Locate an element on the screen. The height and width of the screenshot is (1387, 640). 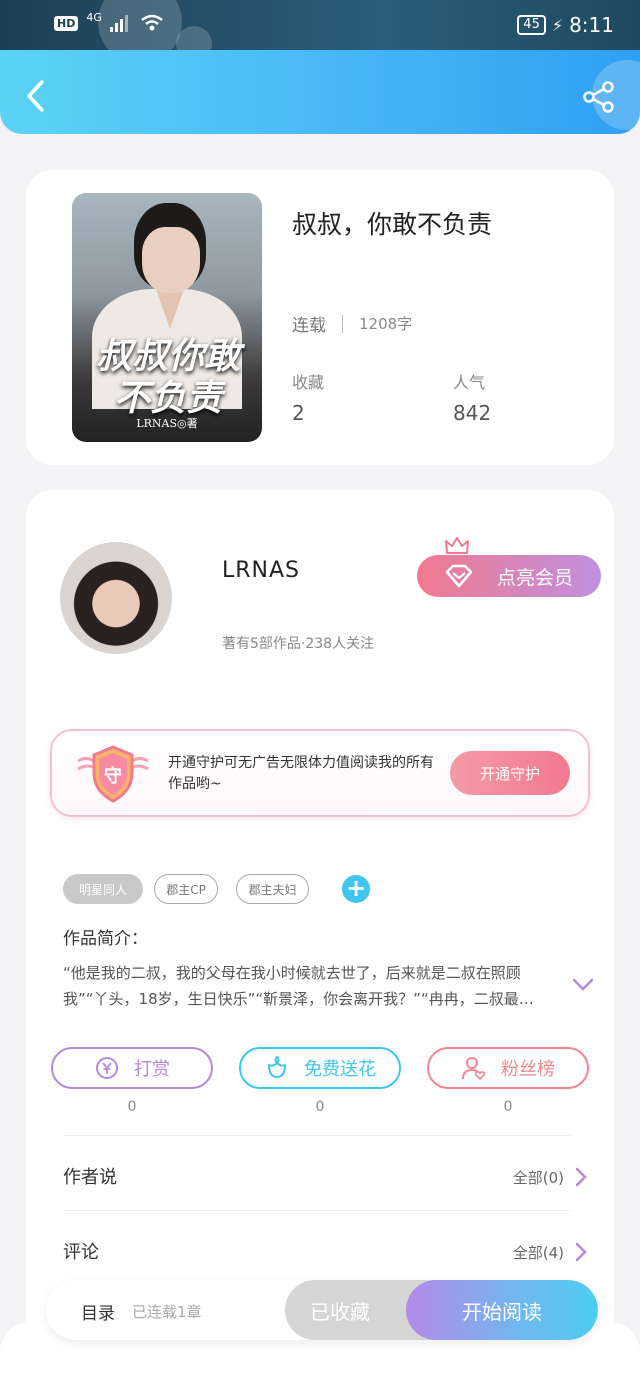
word-count: 1208字 is located at coordinates (386, 324).